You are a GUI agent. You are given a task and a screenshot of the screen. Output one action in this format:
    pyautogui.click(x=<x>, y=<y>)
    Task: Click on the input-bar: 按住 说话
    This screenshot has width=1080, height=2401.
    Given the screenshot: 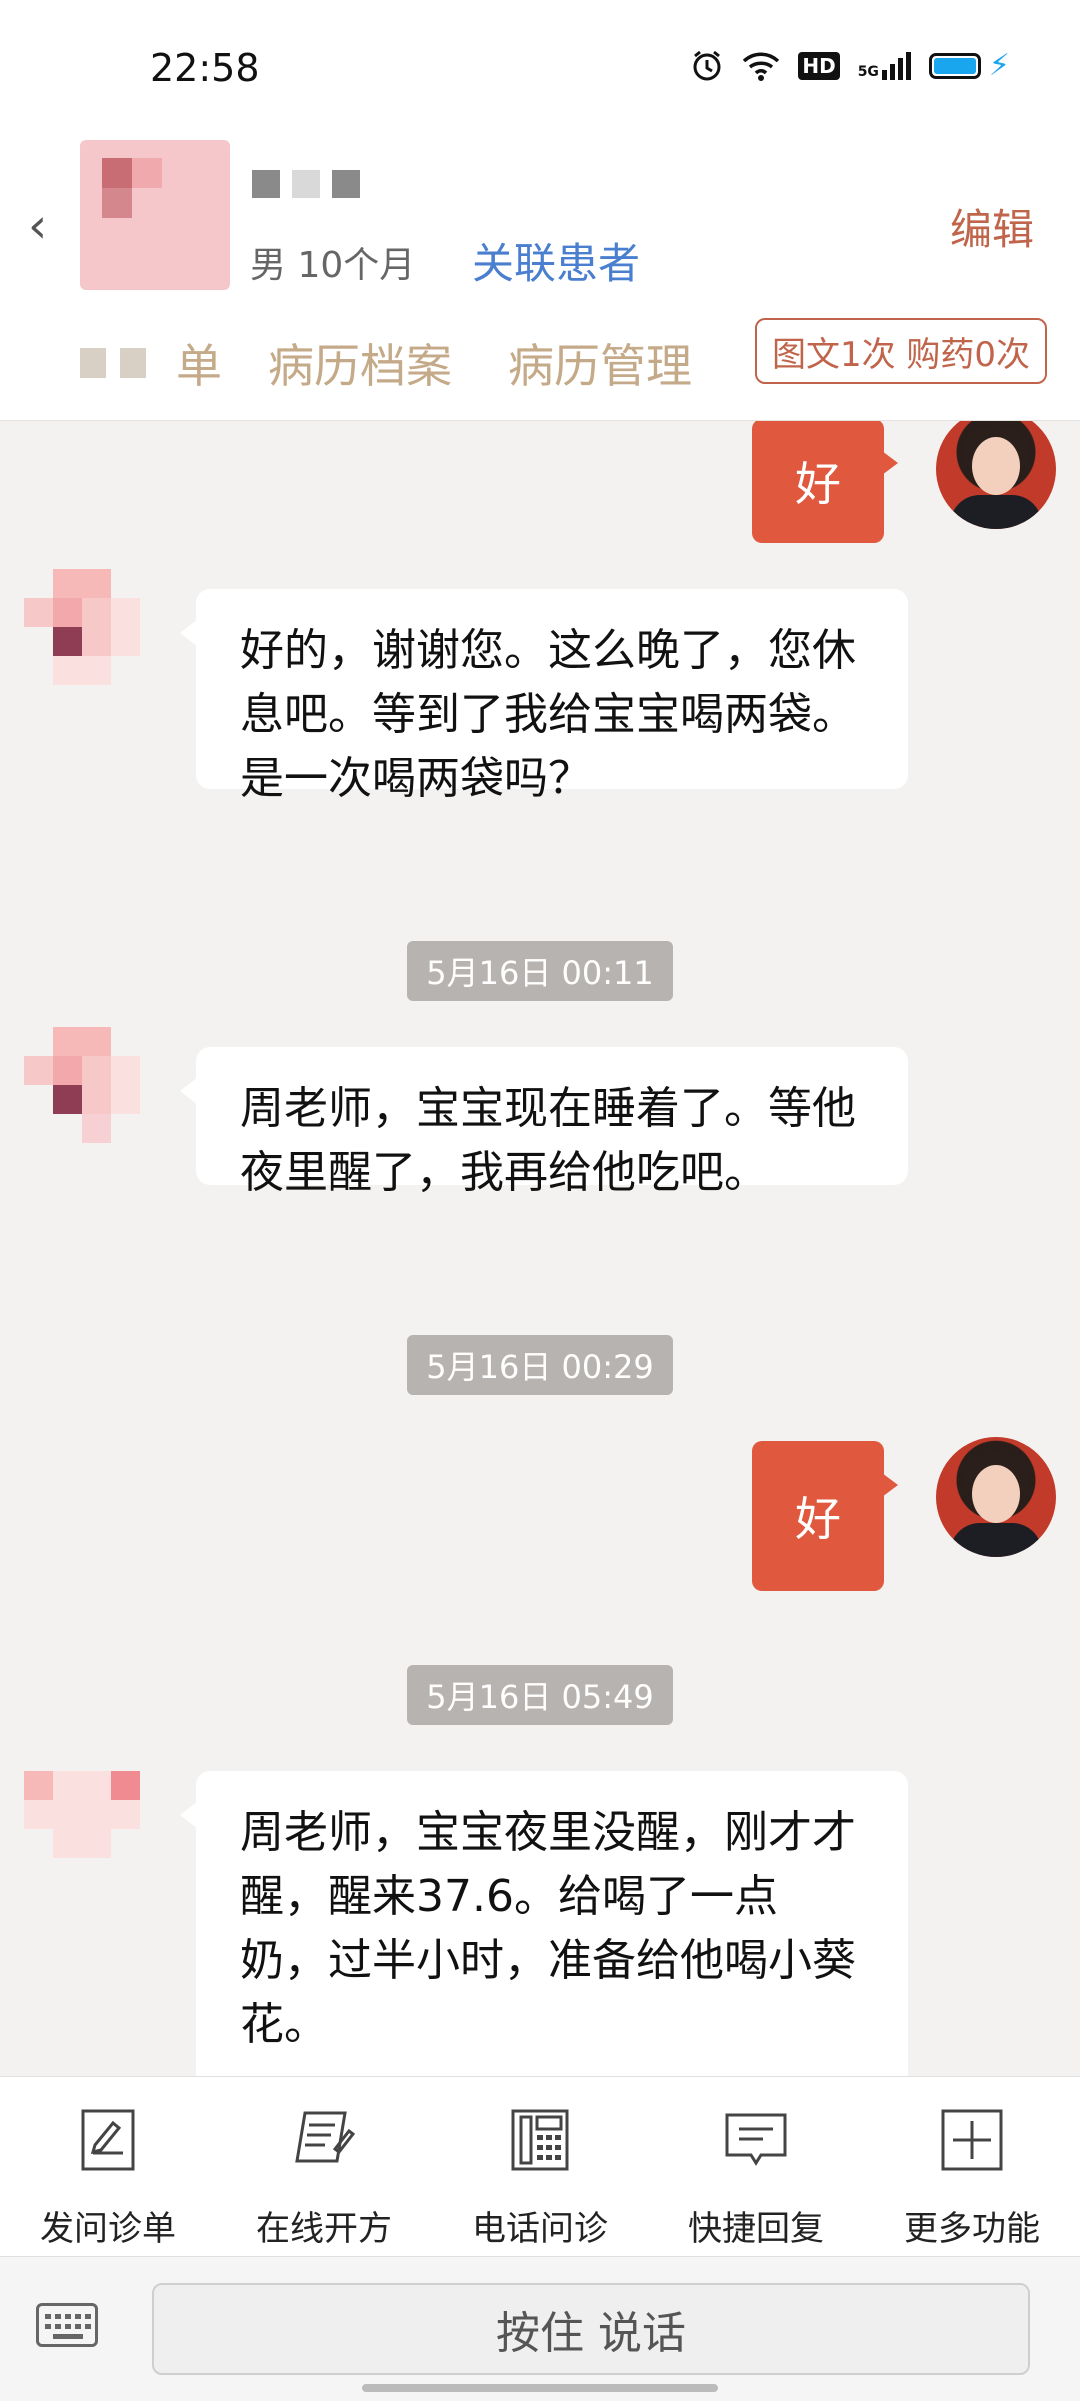 What is the action you would take?
    pyautogui.click(x=540, y=2328)
    